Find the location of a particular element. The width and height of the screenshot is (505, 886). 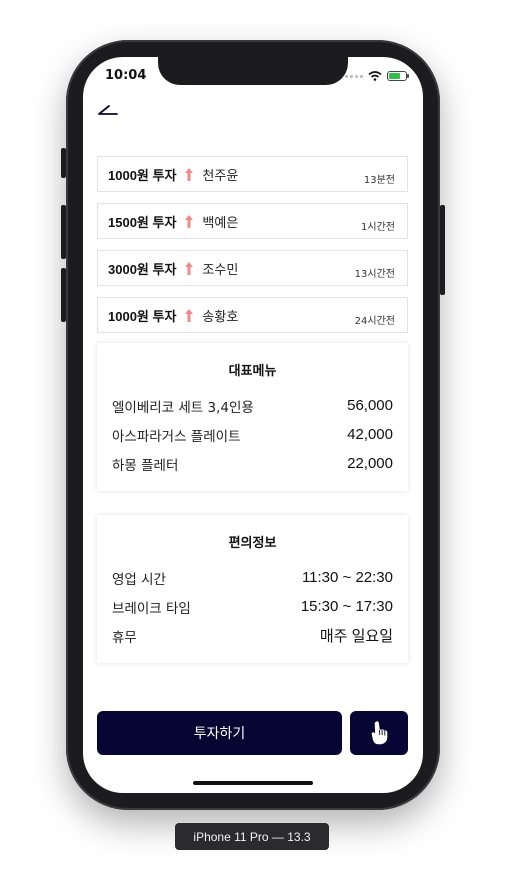

investor-row: 1000원 투자 천주윤 13분전 is located at coordinates (252, 174).